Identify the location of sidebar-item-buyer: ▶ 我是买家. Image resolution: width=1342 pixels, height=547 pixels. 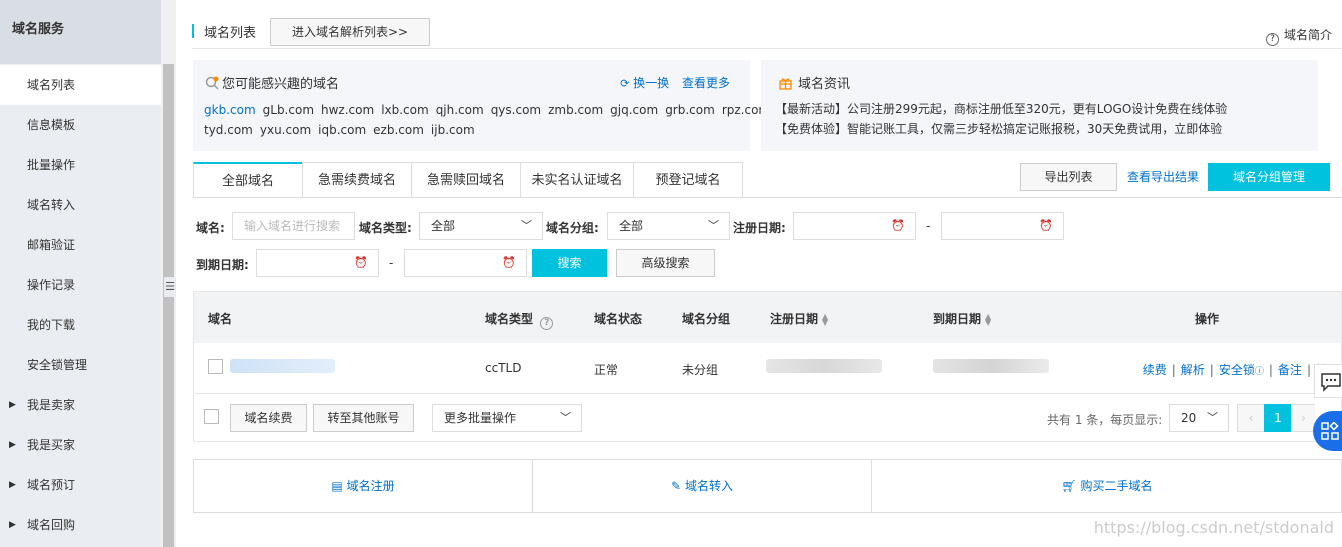
(80, 445).